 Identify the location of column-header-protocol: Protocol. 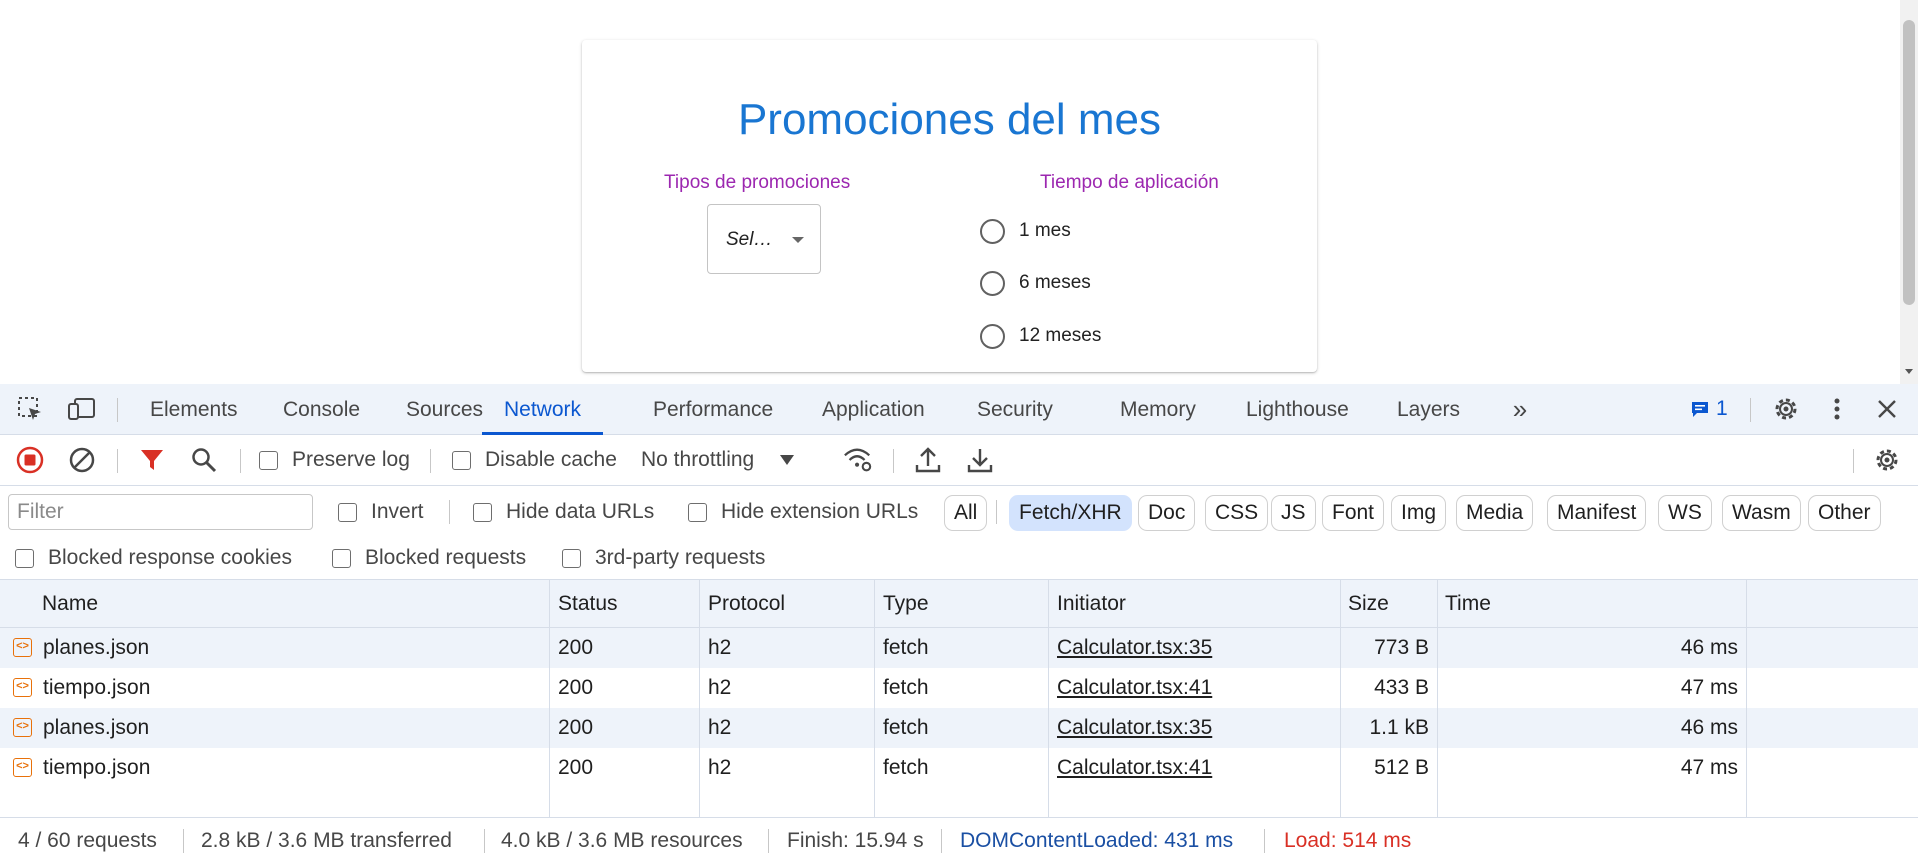
(742, 604).